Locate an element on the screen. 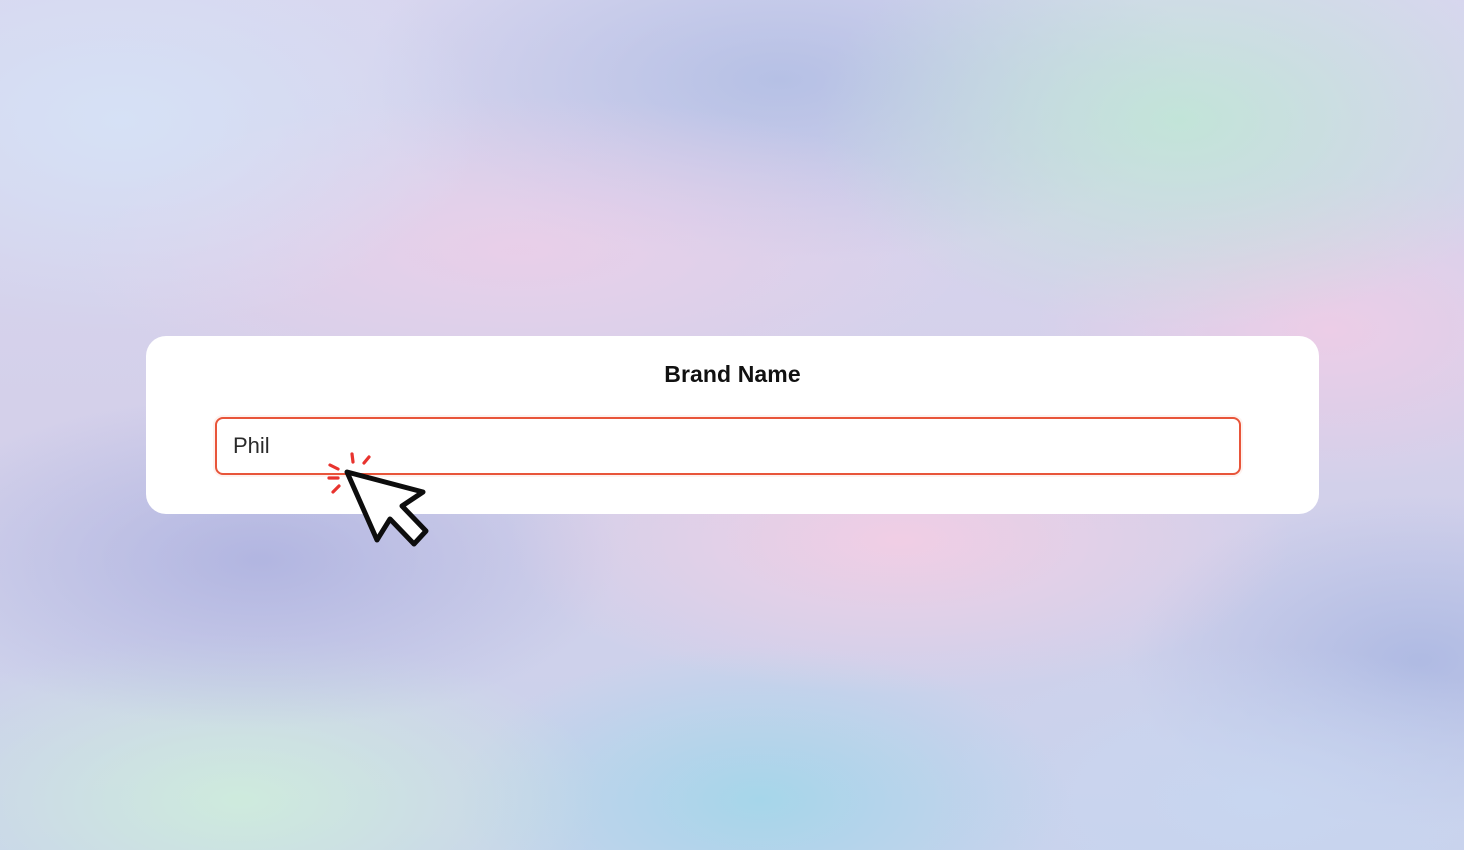  brand-name-input-value: Phil is located at coordinates (251, 445).